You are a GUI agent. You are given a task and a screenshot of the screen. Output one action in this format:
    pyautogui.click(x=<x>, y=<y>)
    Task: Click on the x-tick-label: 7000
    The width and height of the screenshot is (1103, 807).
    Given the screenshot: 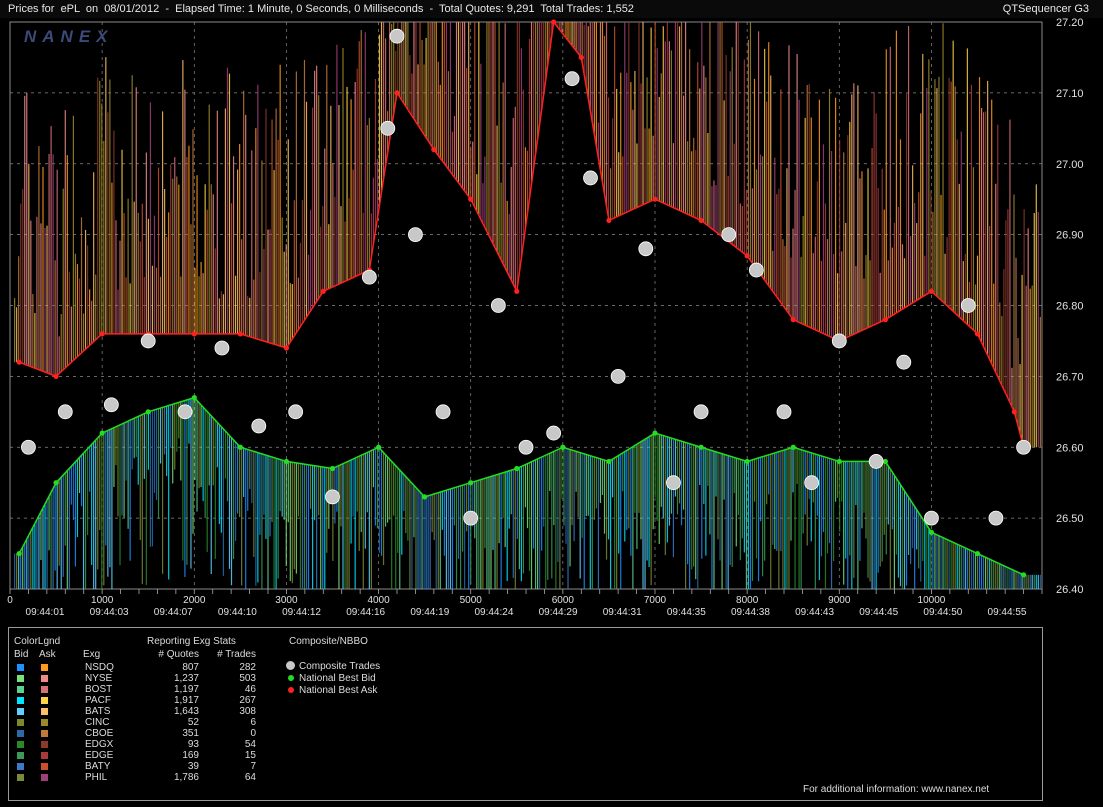 What is the action you would take?
    pyautogui.click(x=655, y=600)
    